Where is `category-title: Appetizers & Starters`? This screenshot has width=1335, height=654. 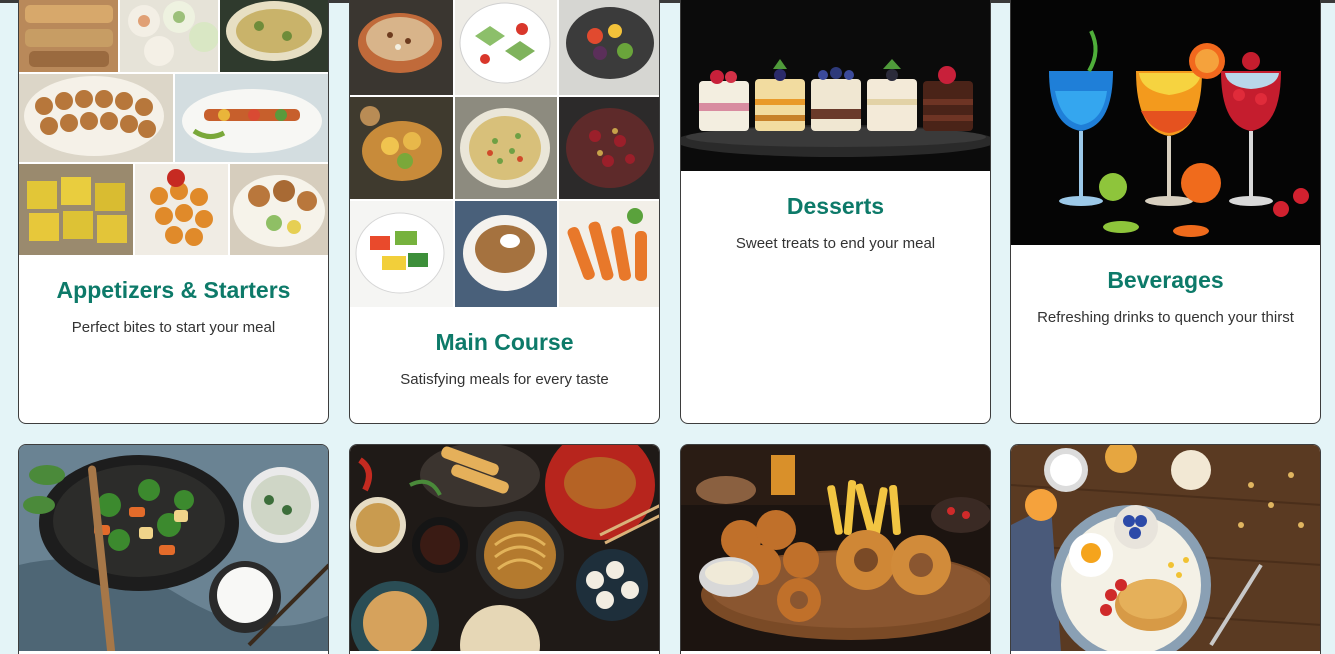 category-title: Appetizers & Starters is located at coordinates (173, 290).